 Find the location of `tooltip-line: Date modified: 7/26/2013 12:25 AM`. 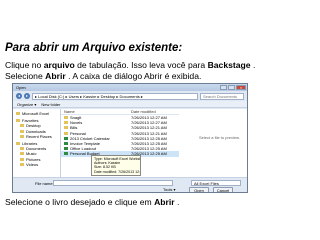

tooltip-line: Date modified: 7/26/2013 12:25 AM is located at coordinates (117, 171).